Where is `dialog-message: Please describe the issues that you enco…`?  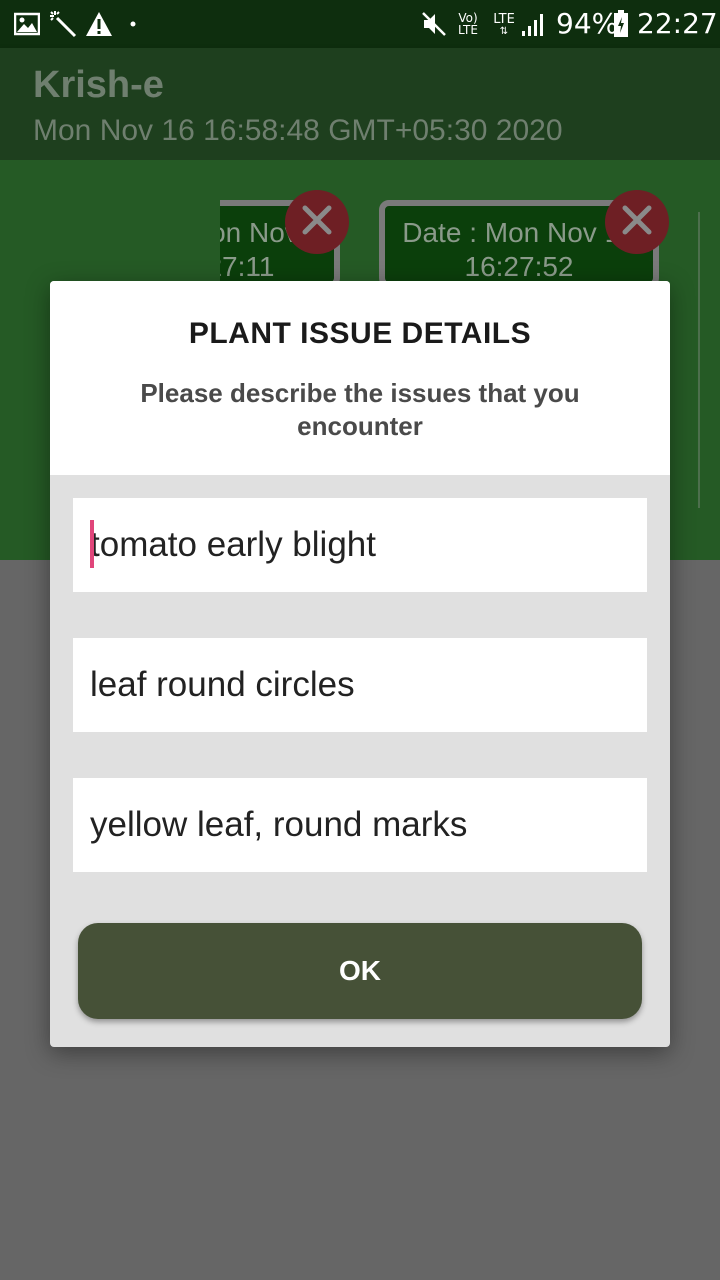 dialog-message: Please describe the issues that you enco… is located at coordinates (360, 409).